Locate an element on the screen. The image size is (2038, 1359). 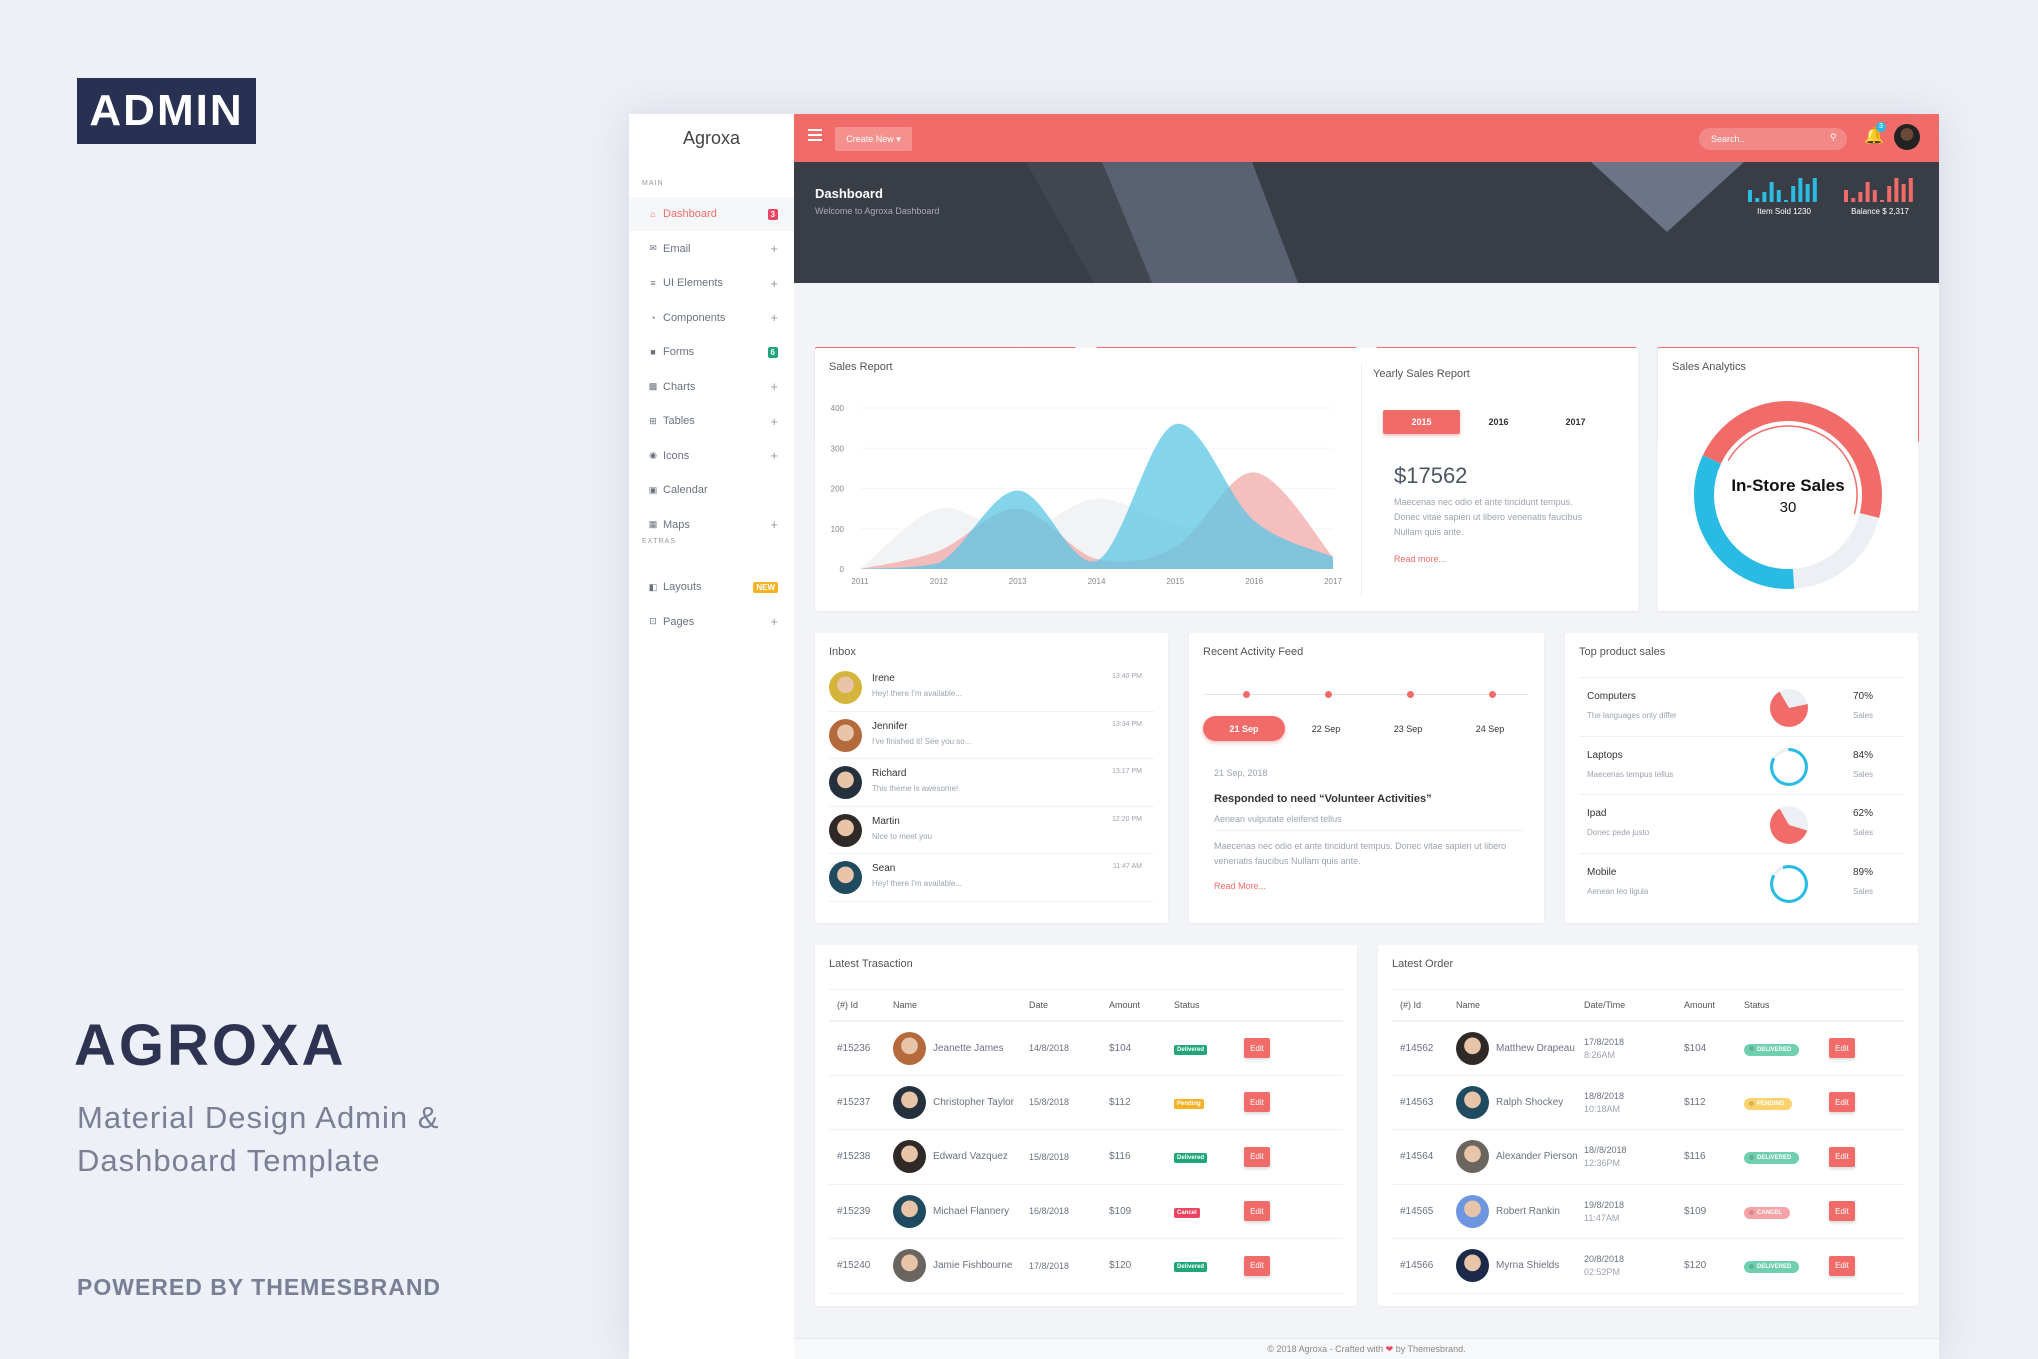
sidebar-item-layouts: ◧ Layouts NEW is located at coordinates (711, 587).